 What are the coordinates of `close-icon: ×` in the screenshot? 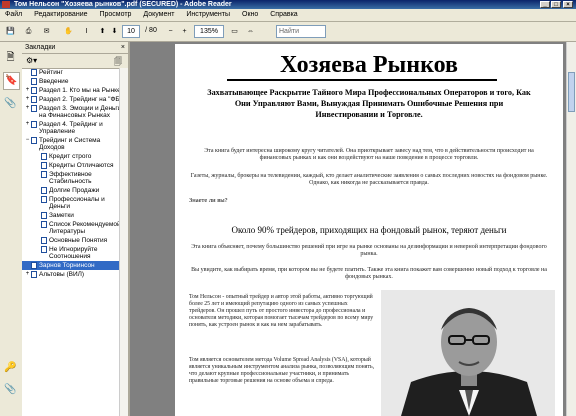 It's located at (123, 47).